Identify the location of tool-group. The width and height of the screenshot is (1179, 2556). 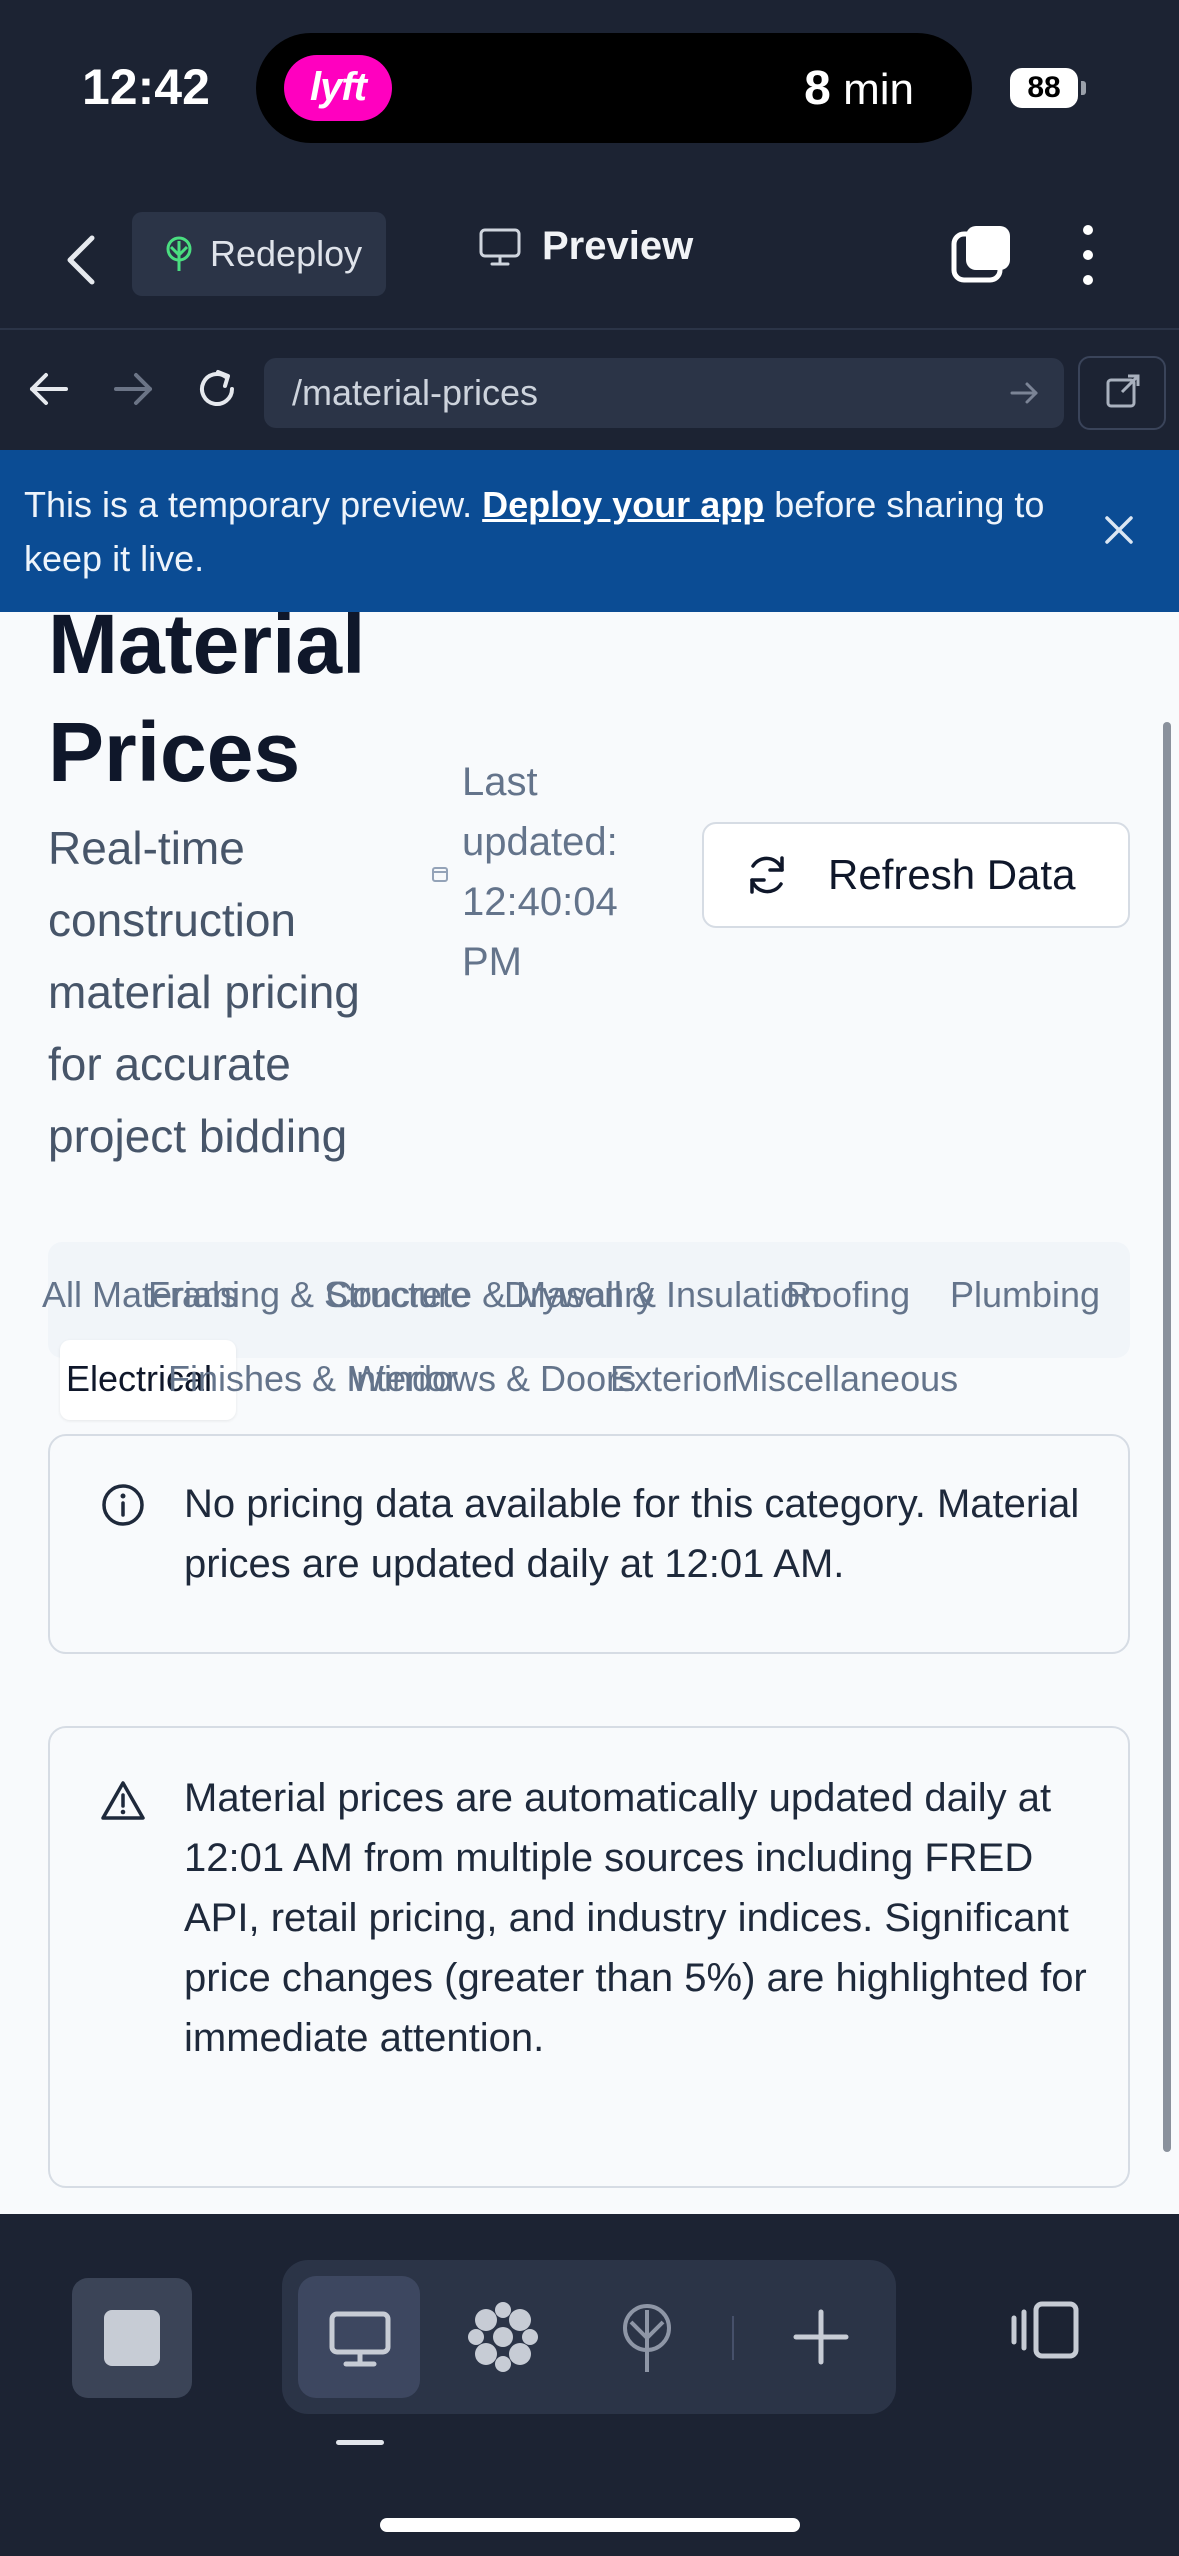
(589, 2337).